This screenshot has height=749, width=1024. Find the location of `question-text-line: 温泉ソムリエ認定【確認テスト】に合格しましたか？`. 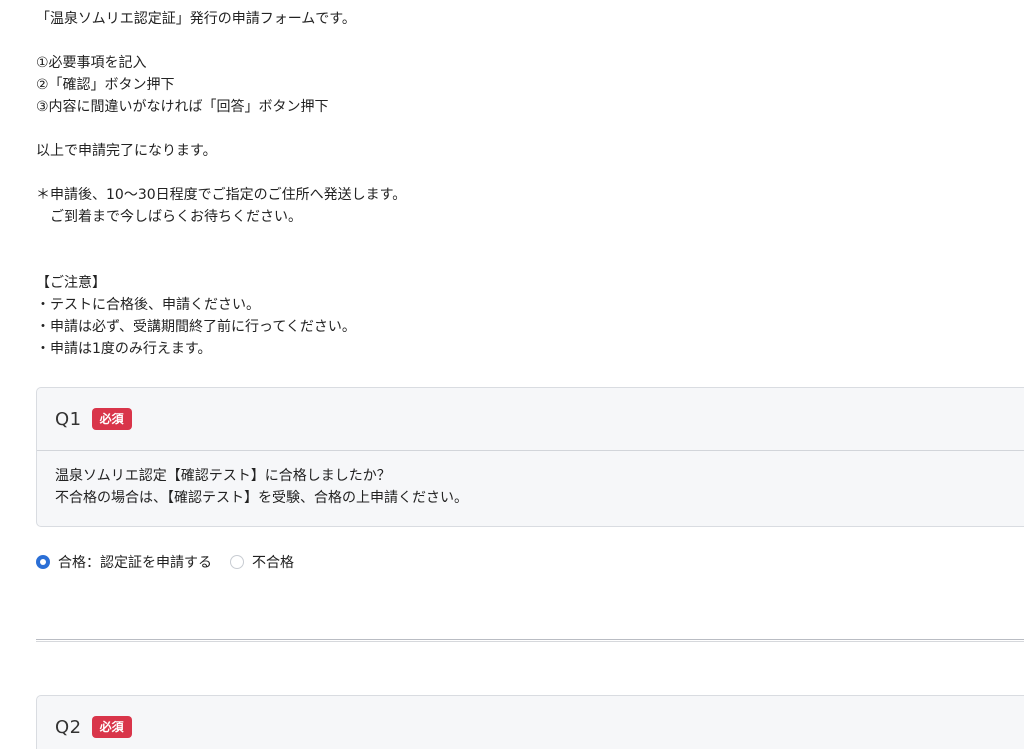

question-text-line: 温泉ソムリエ認定【確認テスト】に合格しましたか？ is located at coordinates (223, 476).